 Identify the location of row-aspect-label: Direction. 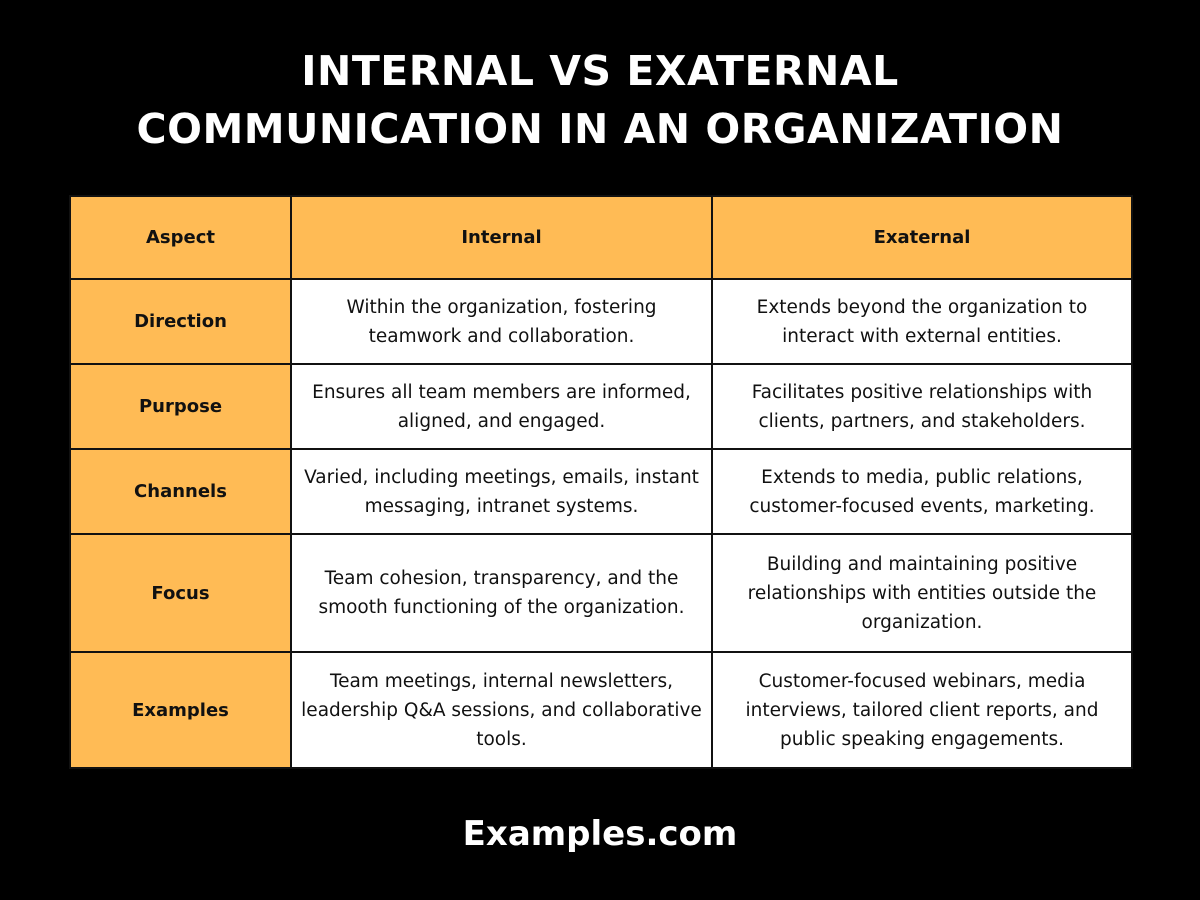
(180, 321).